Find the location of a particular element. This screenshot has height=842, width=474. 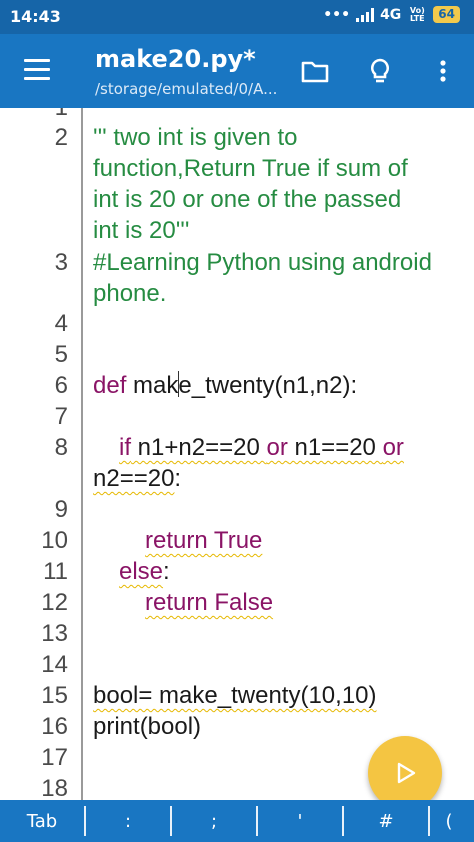

code-line: if n1+n2==20 or n1==20 or is located at coordinates (261, 447).